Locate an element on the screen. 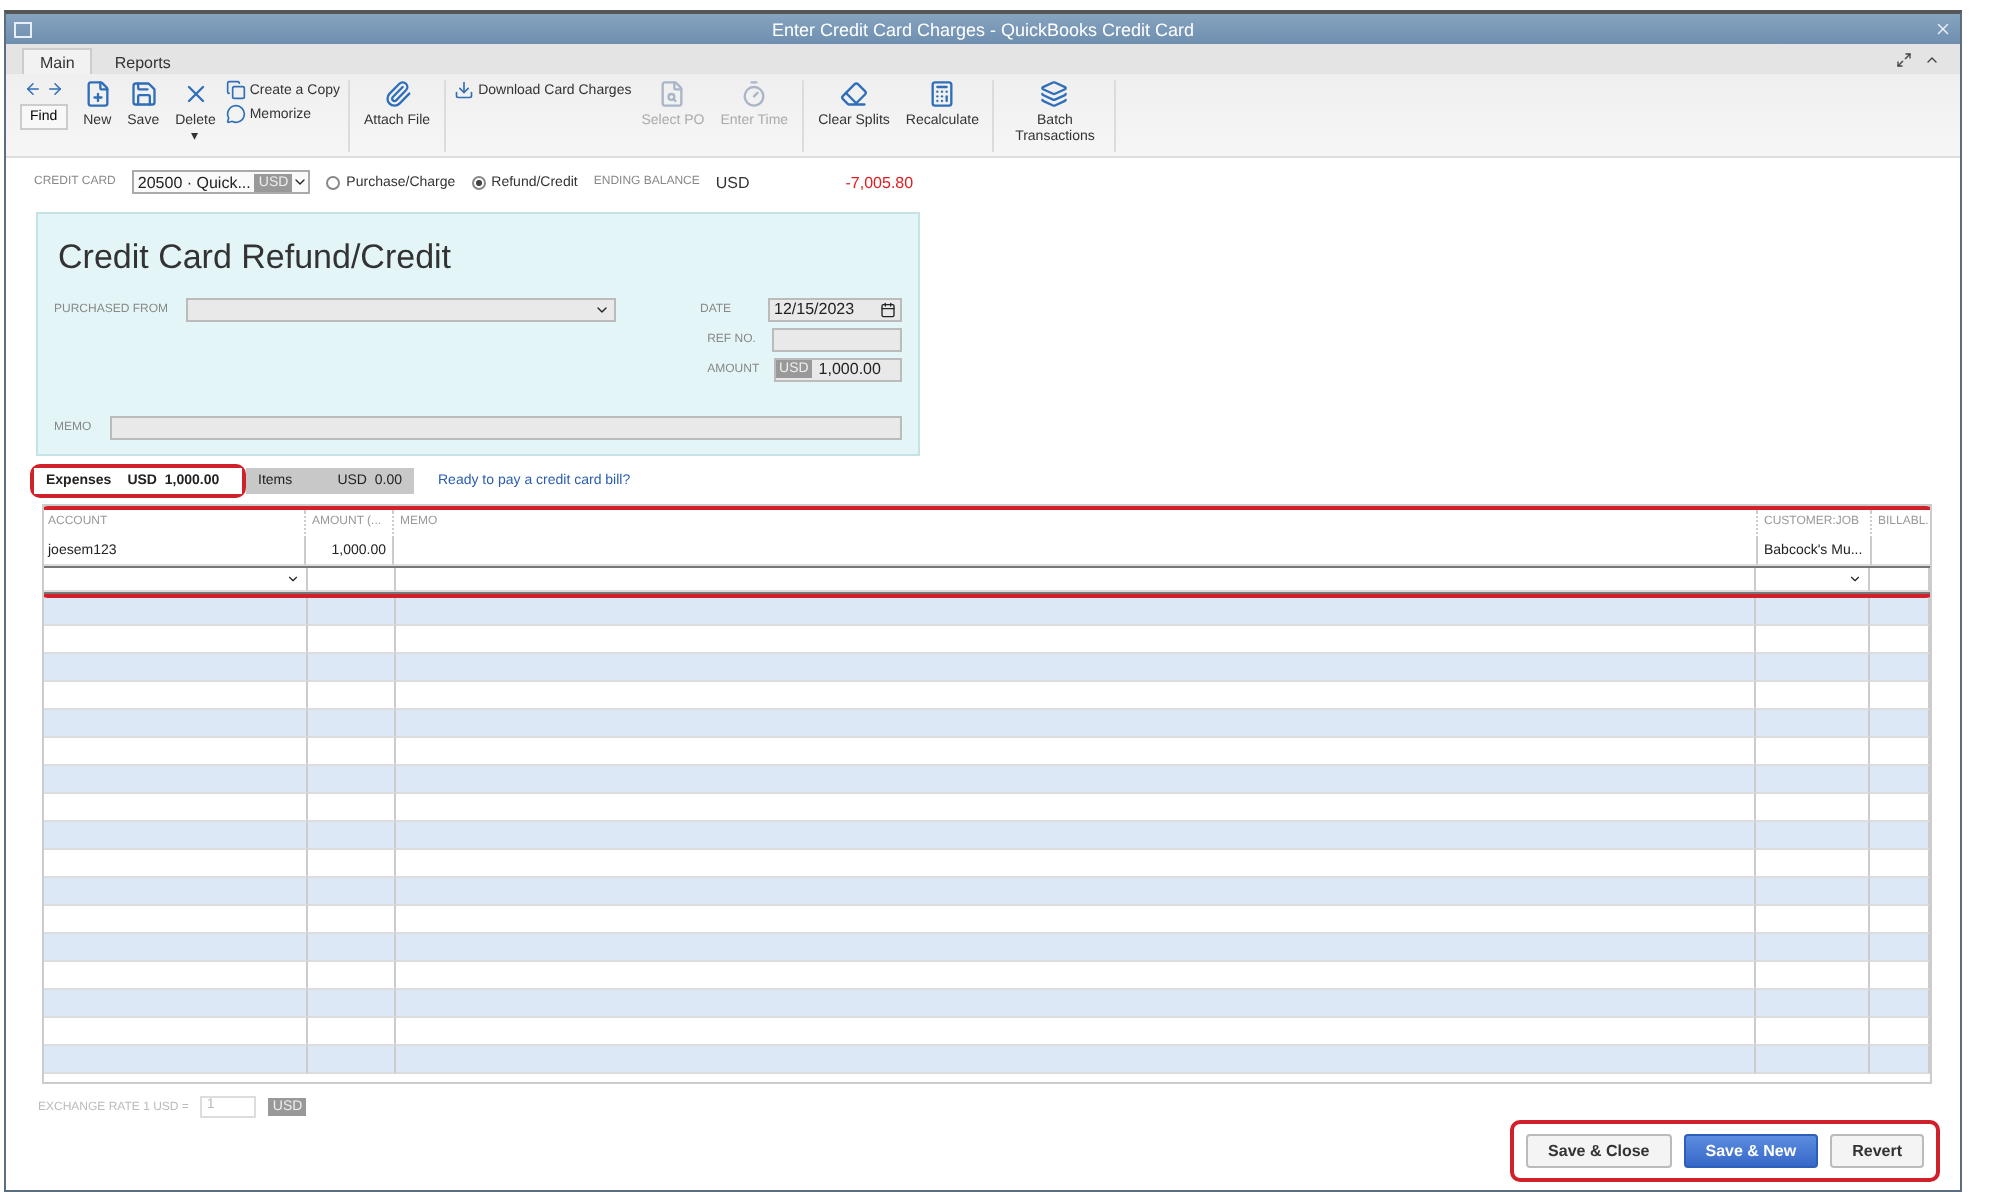  download-icon is located at coordinates (464, 90).